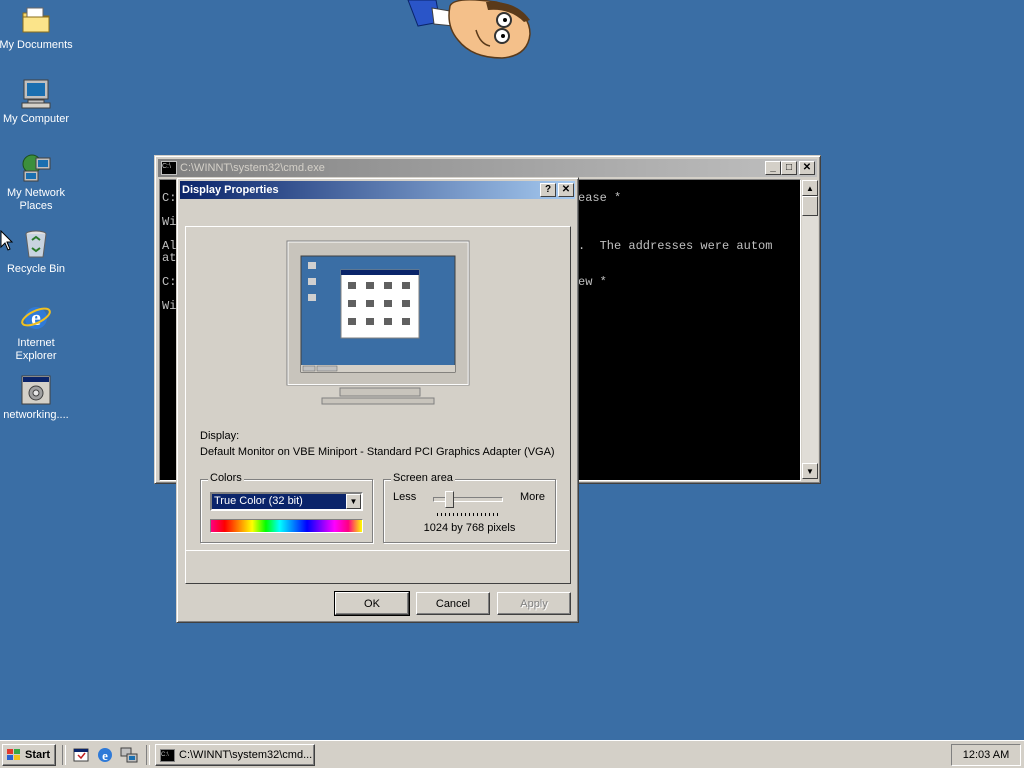 The image size is (1024, 768). I want to click on desktop-icon-internet-explorer: e Internet Explorer, so click(37, 332).